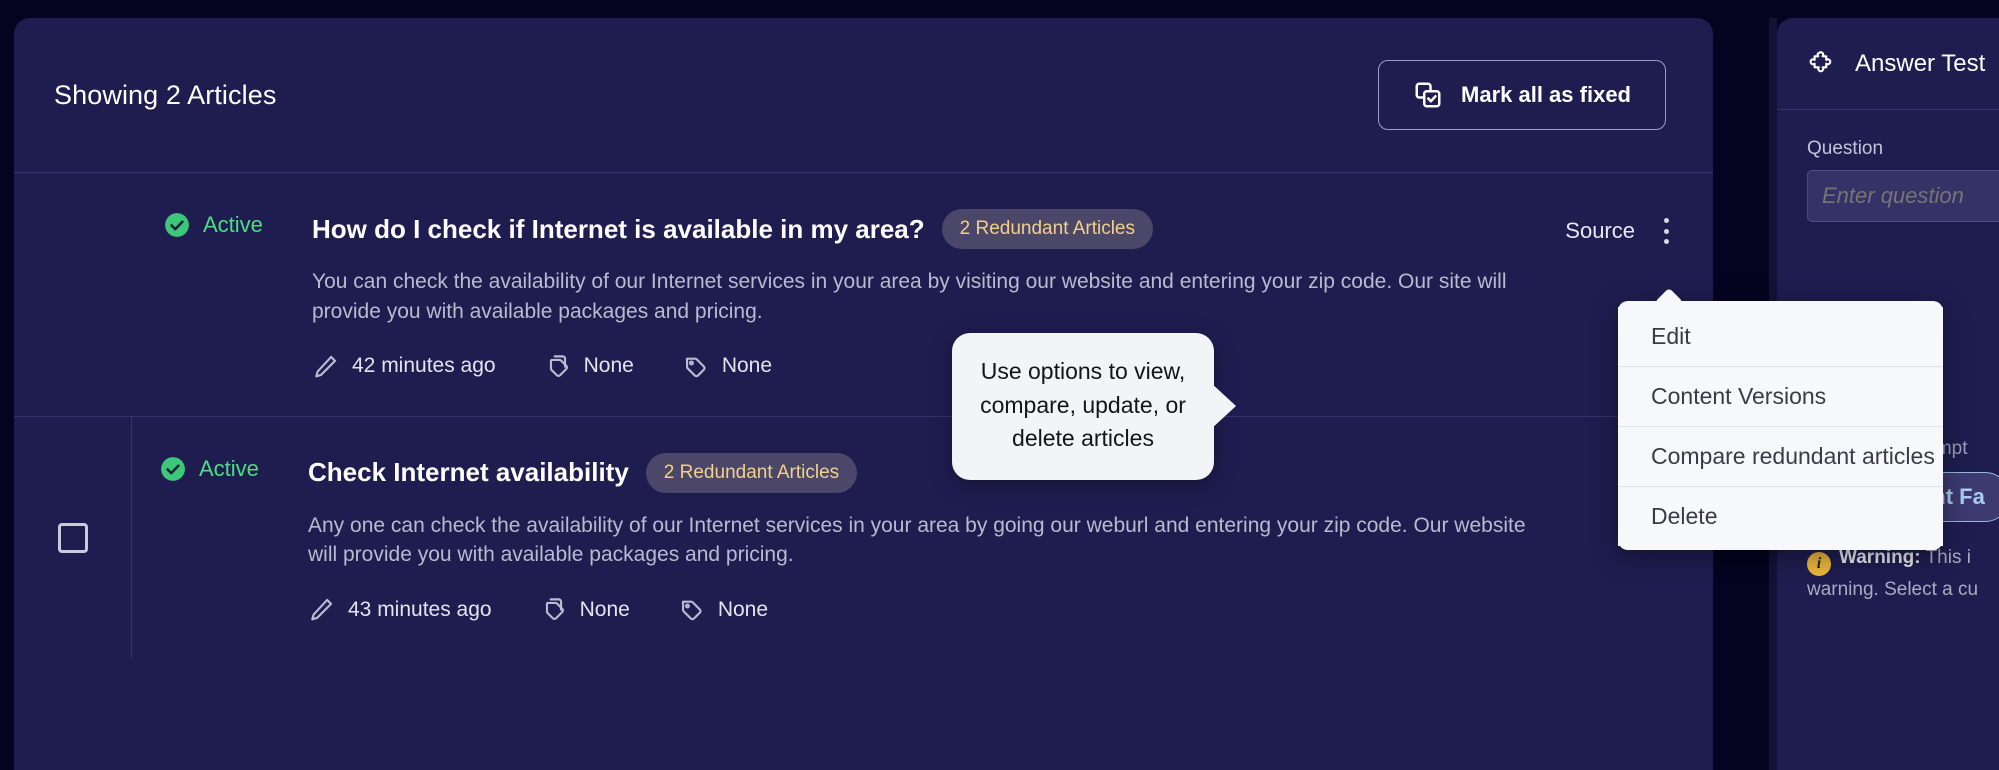 The width and height of the screenshot is (1999, 770). What do you see at coordinates (1903, 574) in the screenshot?
I see `enrichment-warning: i Warning: This i warning. Select a cu` at bounding box center [1903, 574].